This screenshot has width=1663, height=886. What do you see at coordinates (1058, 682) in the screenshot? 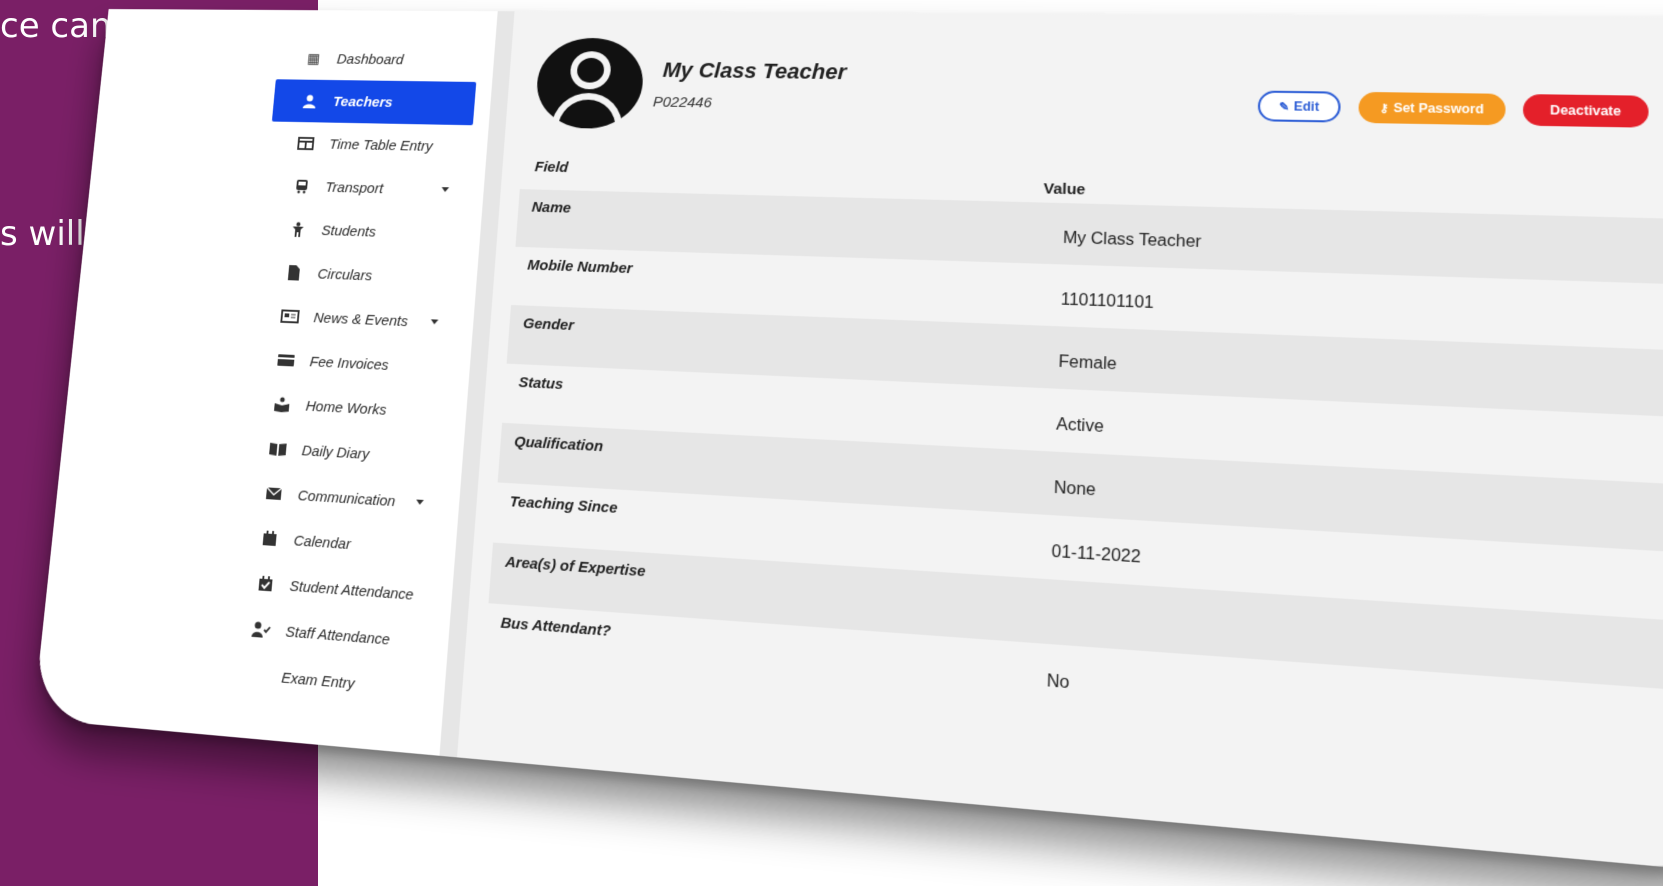
I see `row-value: No` at bounding box center [1058, 682].